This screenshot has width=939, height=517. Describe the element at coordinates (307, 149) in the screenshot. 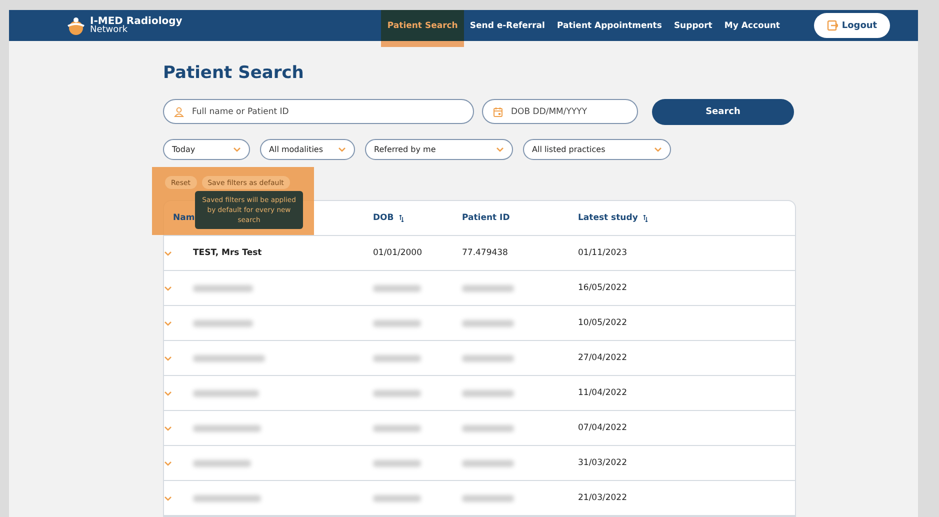

I see `filter-dropdown: All modalities` at that location.